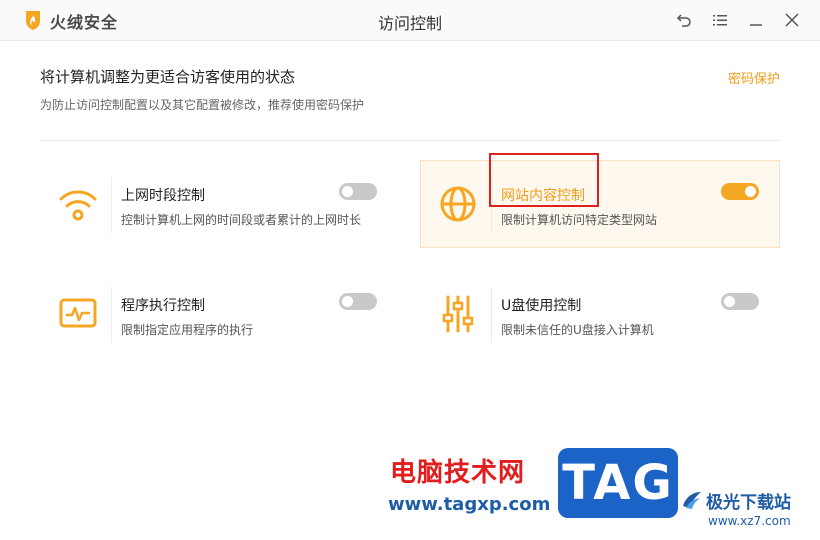 Image resolution: width=820 pixels, height=540 pixels. I want to click on close-button, so click(792, 20).